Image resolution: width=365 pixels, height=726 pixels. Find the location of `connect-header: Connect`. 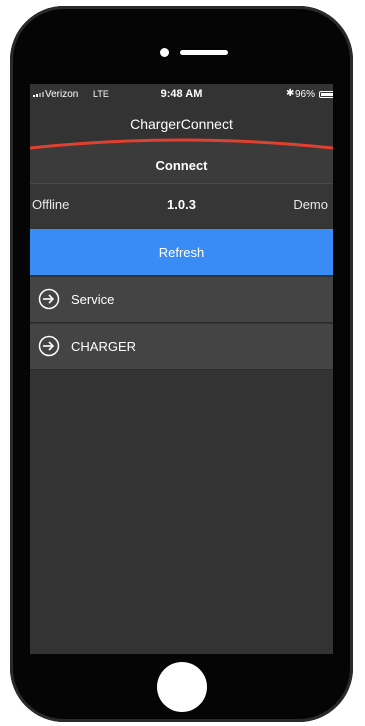

connect-header: Connect is located at coordinates (181, 167).